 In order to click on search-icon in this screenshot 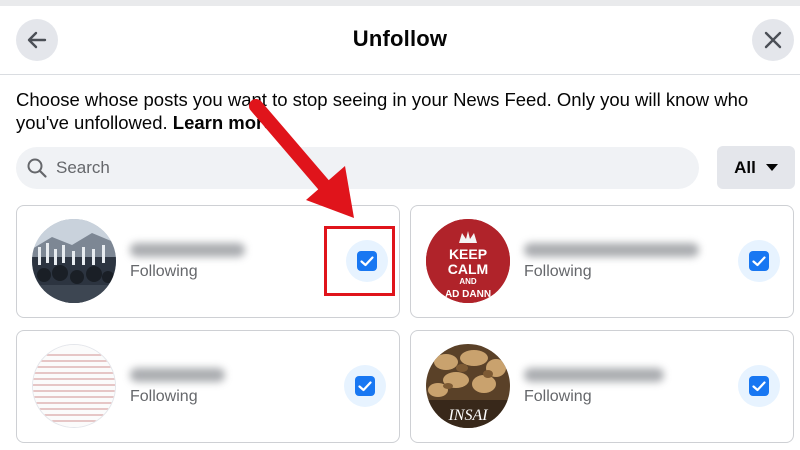, I will do `click(37, 168)`.